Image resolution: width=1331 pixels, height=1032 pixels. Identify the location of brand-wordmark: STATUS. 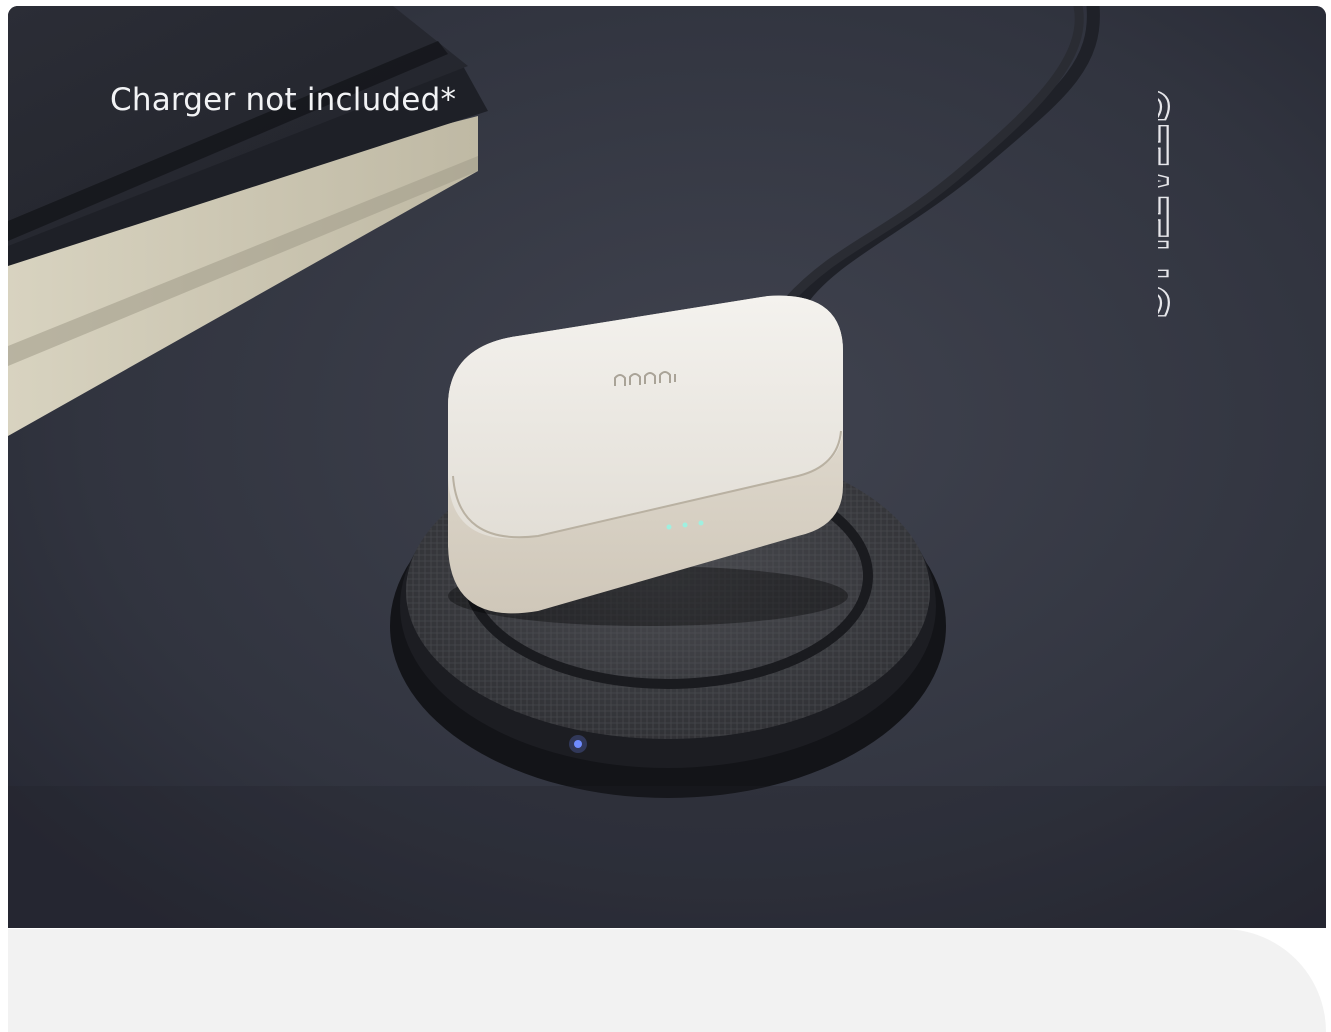
(1203, 204).